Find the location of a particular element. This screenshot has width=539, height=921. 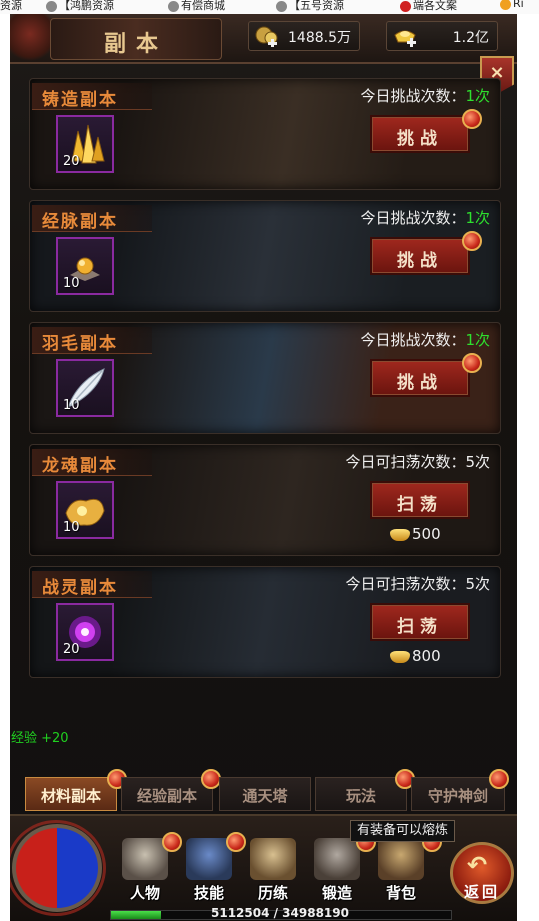

return-arrow-icon: ↶ is located at coordinates (477, 865).